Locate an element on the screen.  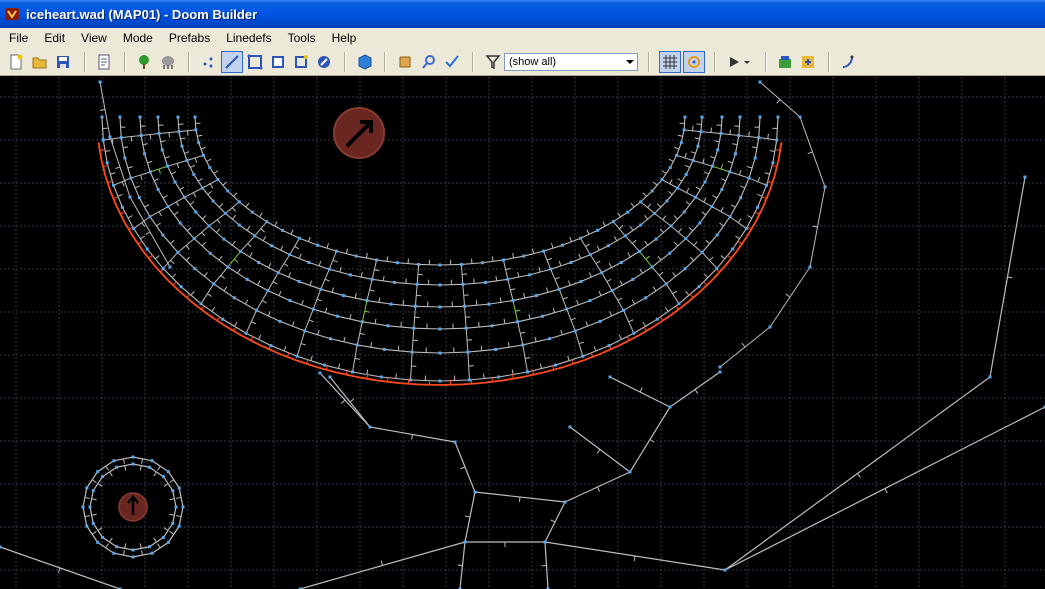
validate-icon is located at coordinates (452, 62).